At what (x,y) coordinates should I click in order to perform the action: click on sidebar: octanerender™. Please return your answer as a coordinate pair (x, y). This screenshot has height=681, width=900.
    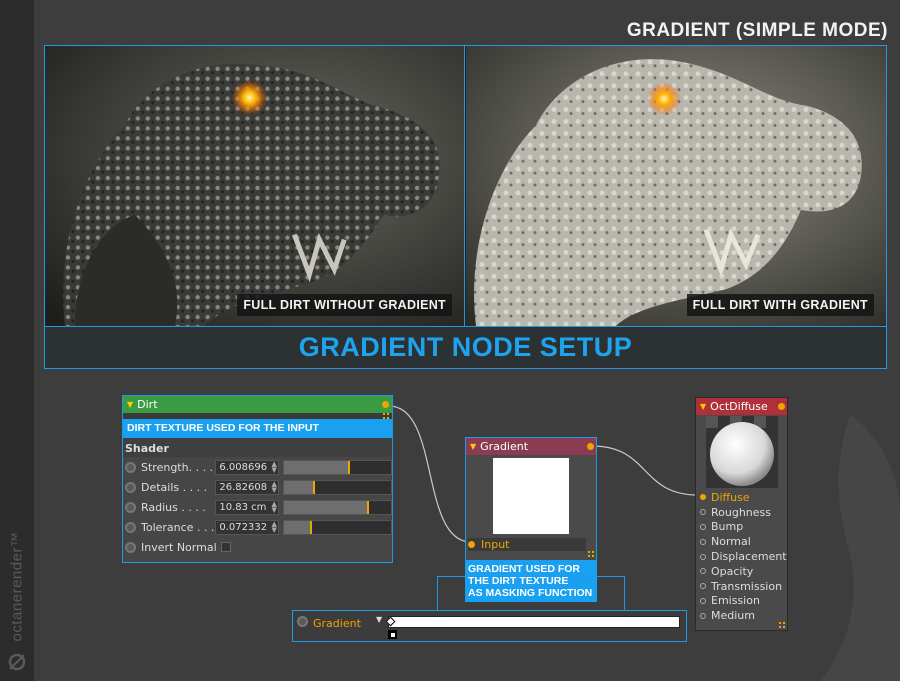
    Looking at the image, I should click on (17, 340).